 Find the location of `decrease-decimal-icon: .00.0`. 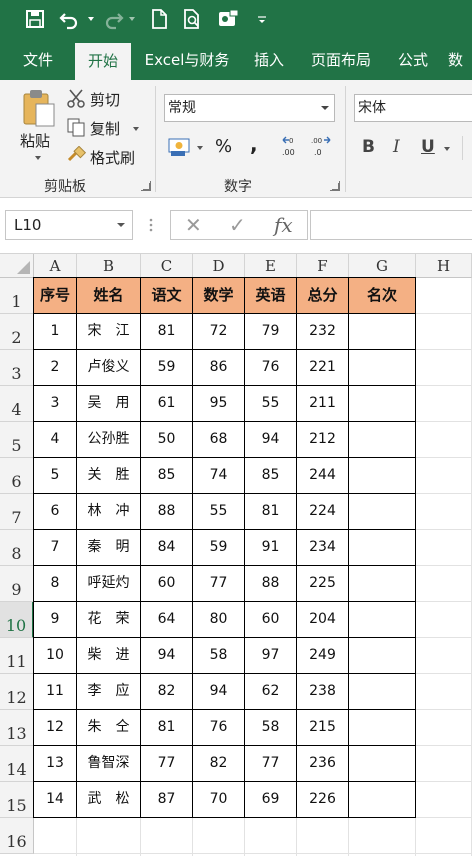

decrease-decimal-icon: .00.0 is located at coordinates (321, 147).